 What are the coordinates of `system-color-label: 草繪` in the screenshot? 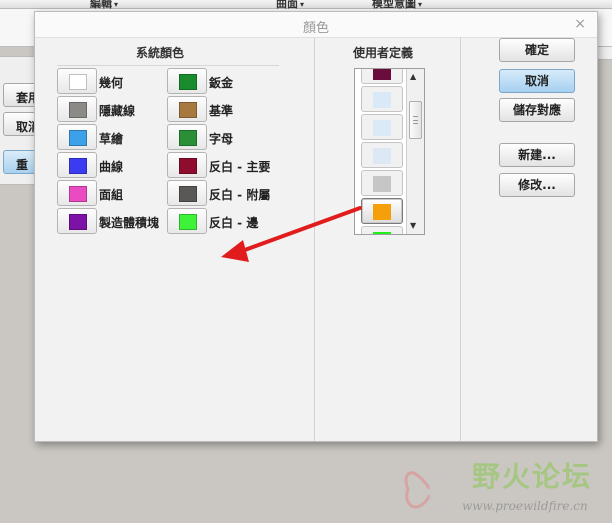 It's located at (111, 139).